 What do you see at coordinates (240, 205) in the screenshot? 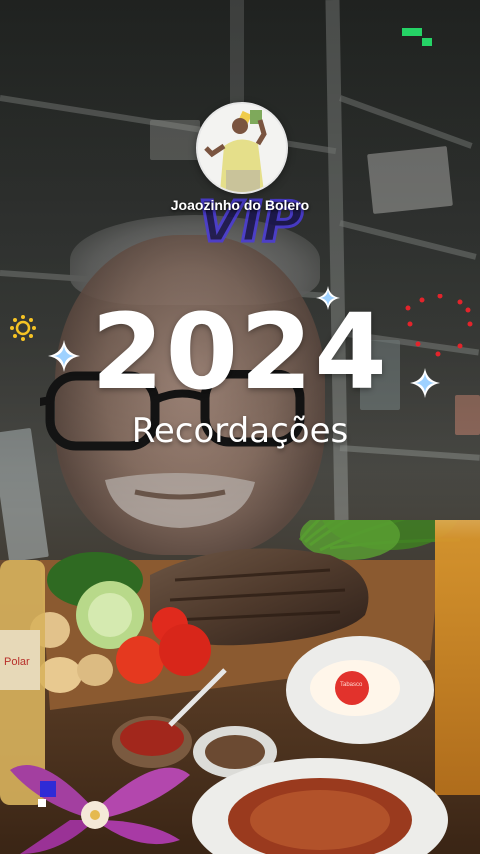
I see `username-label: Joaozinho do Bolero` at bounding box center [240, 205].